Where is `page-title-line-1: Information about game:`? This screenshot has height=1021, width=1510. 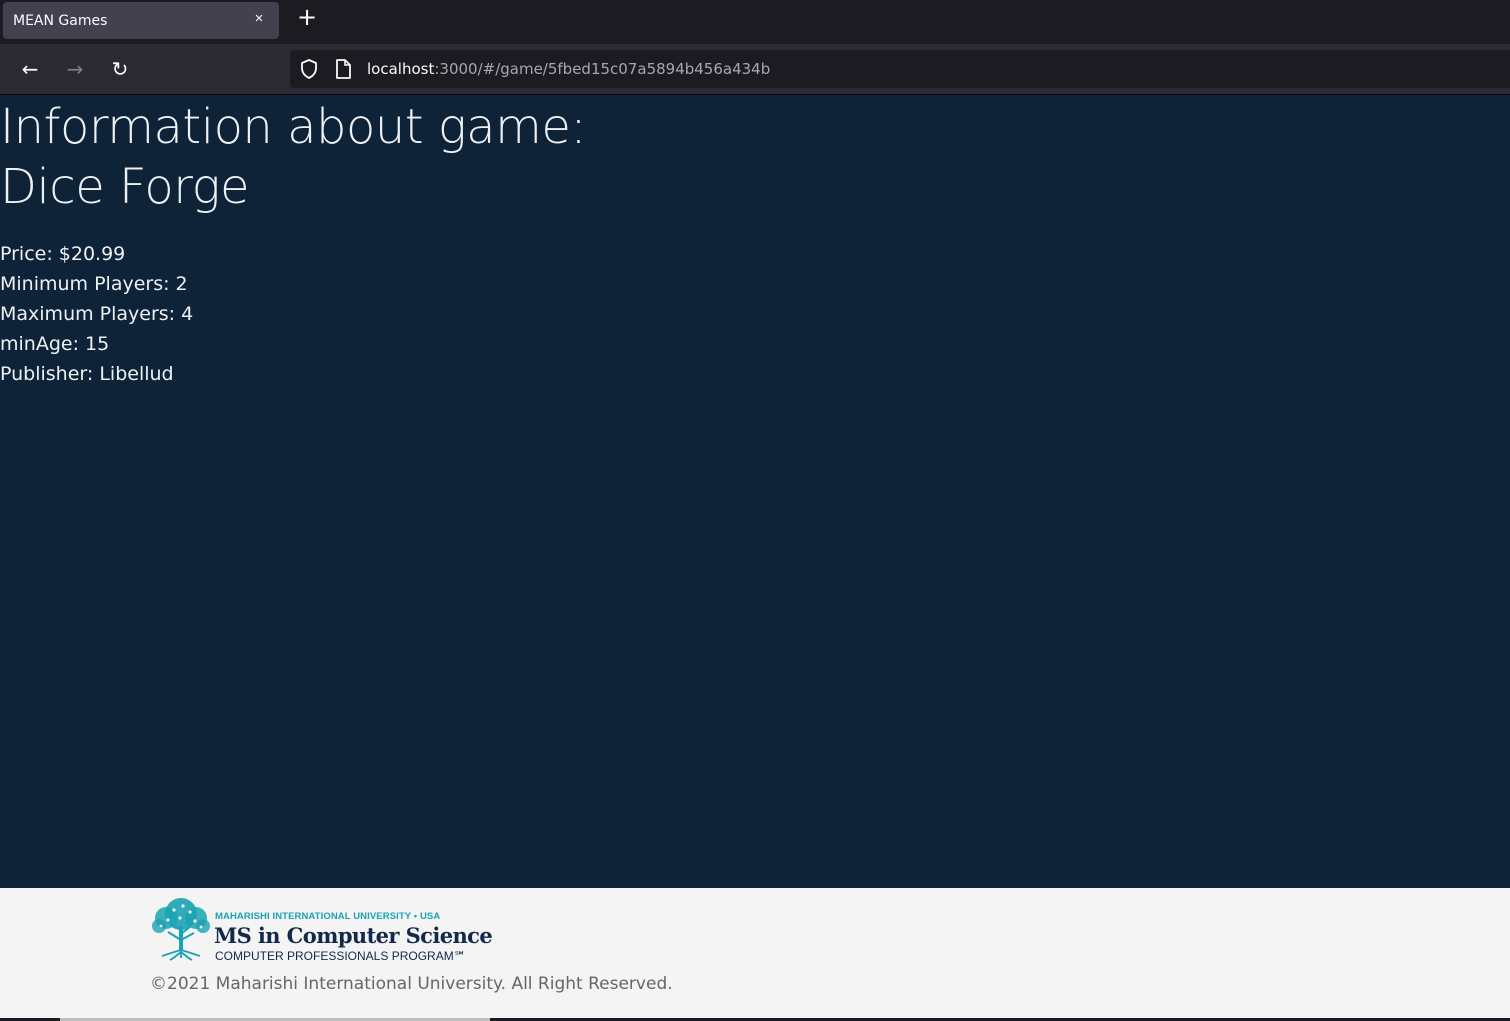
page-title-line-1: Information about game: is located at coordinates (293, 127).